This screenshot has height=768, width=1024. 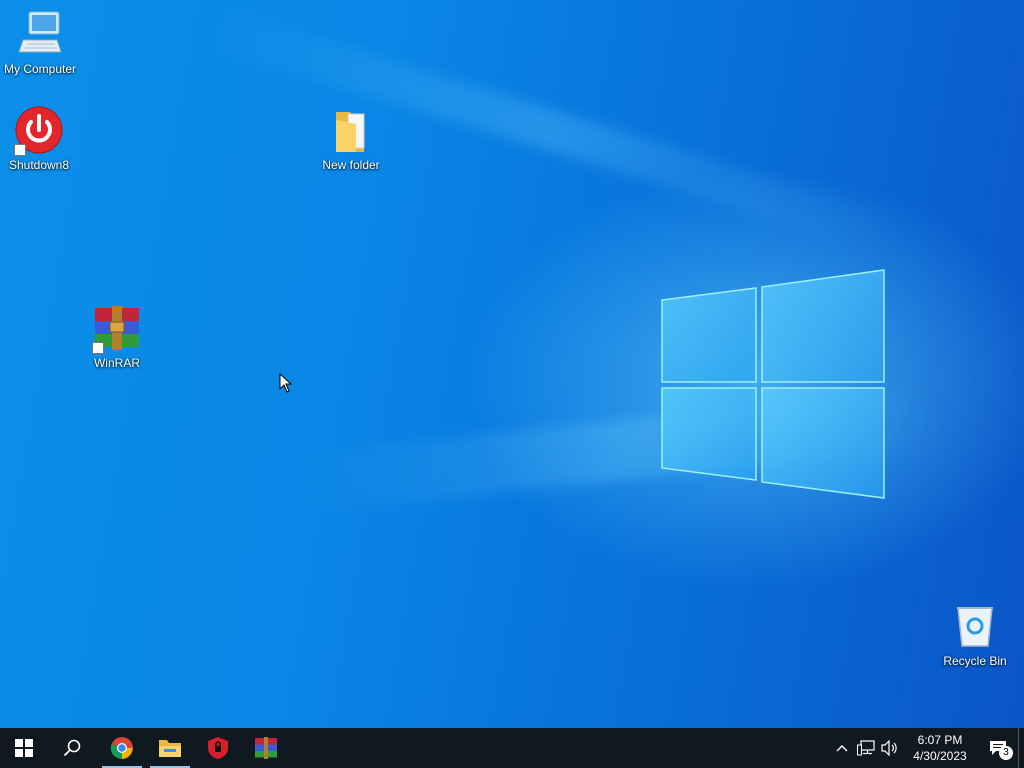 I want to click on volume-button, so click(x=890, y=748).